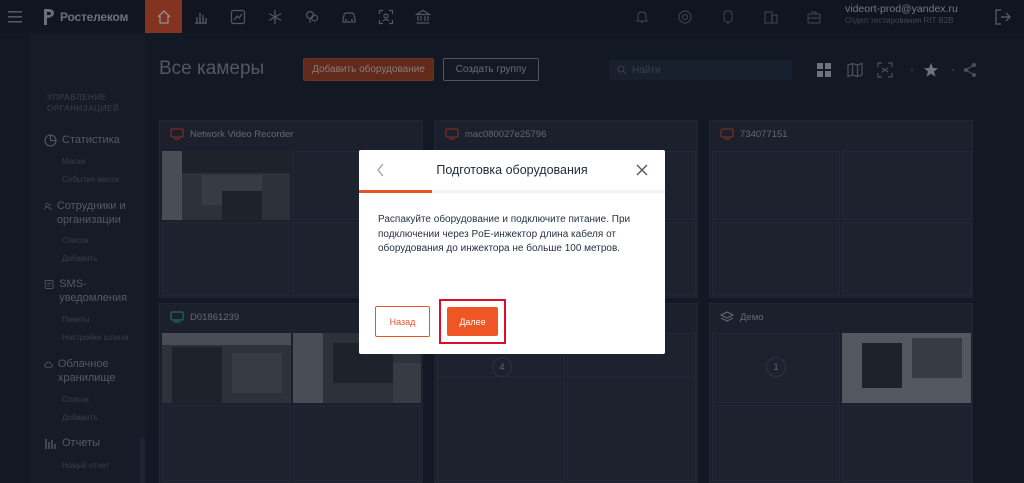  Describe the element at coordinates (396, 191) in the screenshot. I see `dialog-progress-fill` at that location.